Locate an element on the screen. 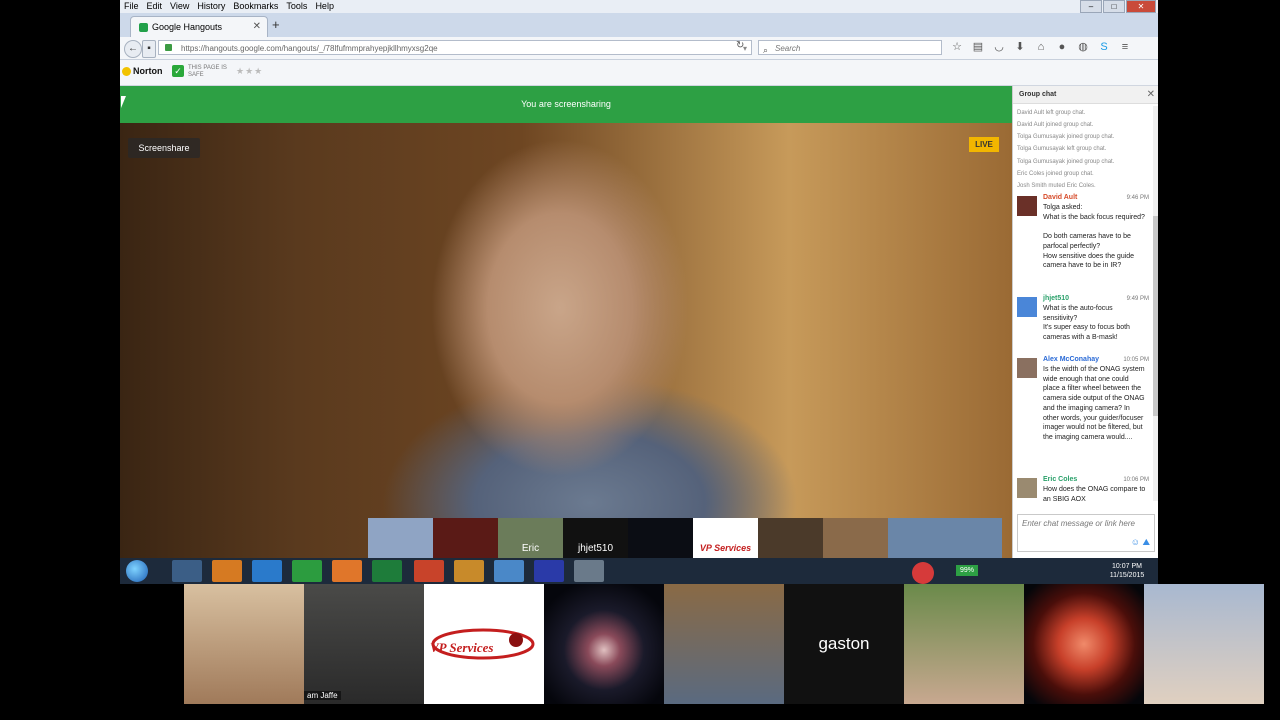 The width and height of the screenshot is (1280, 720). internet-explorer-icon is located at coordinates (267, 571).